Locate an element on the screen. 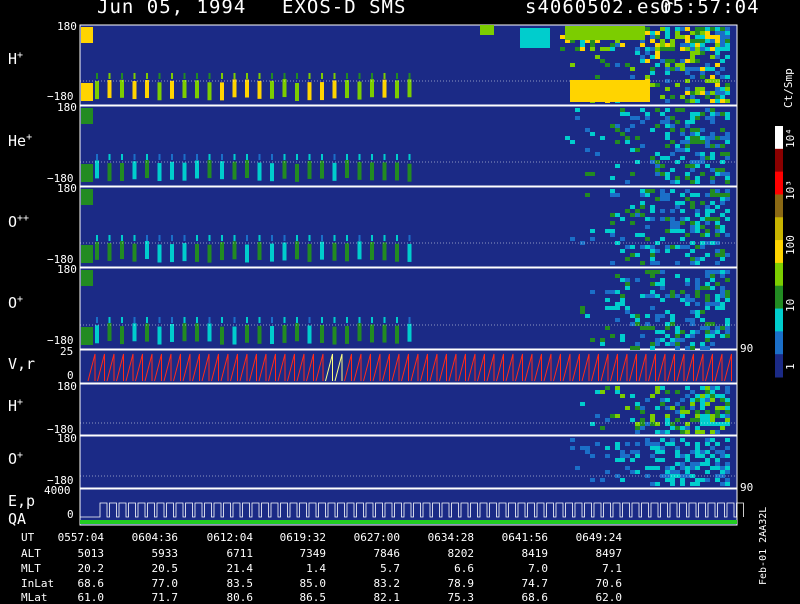  table-cell: 61.0 is located at coordinates (91, 597).